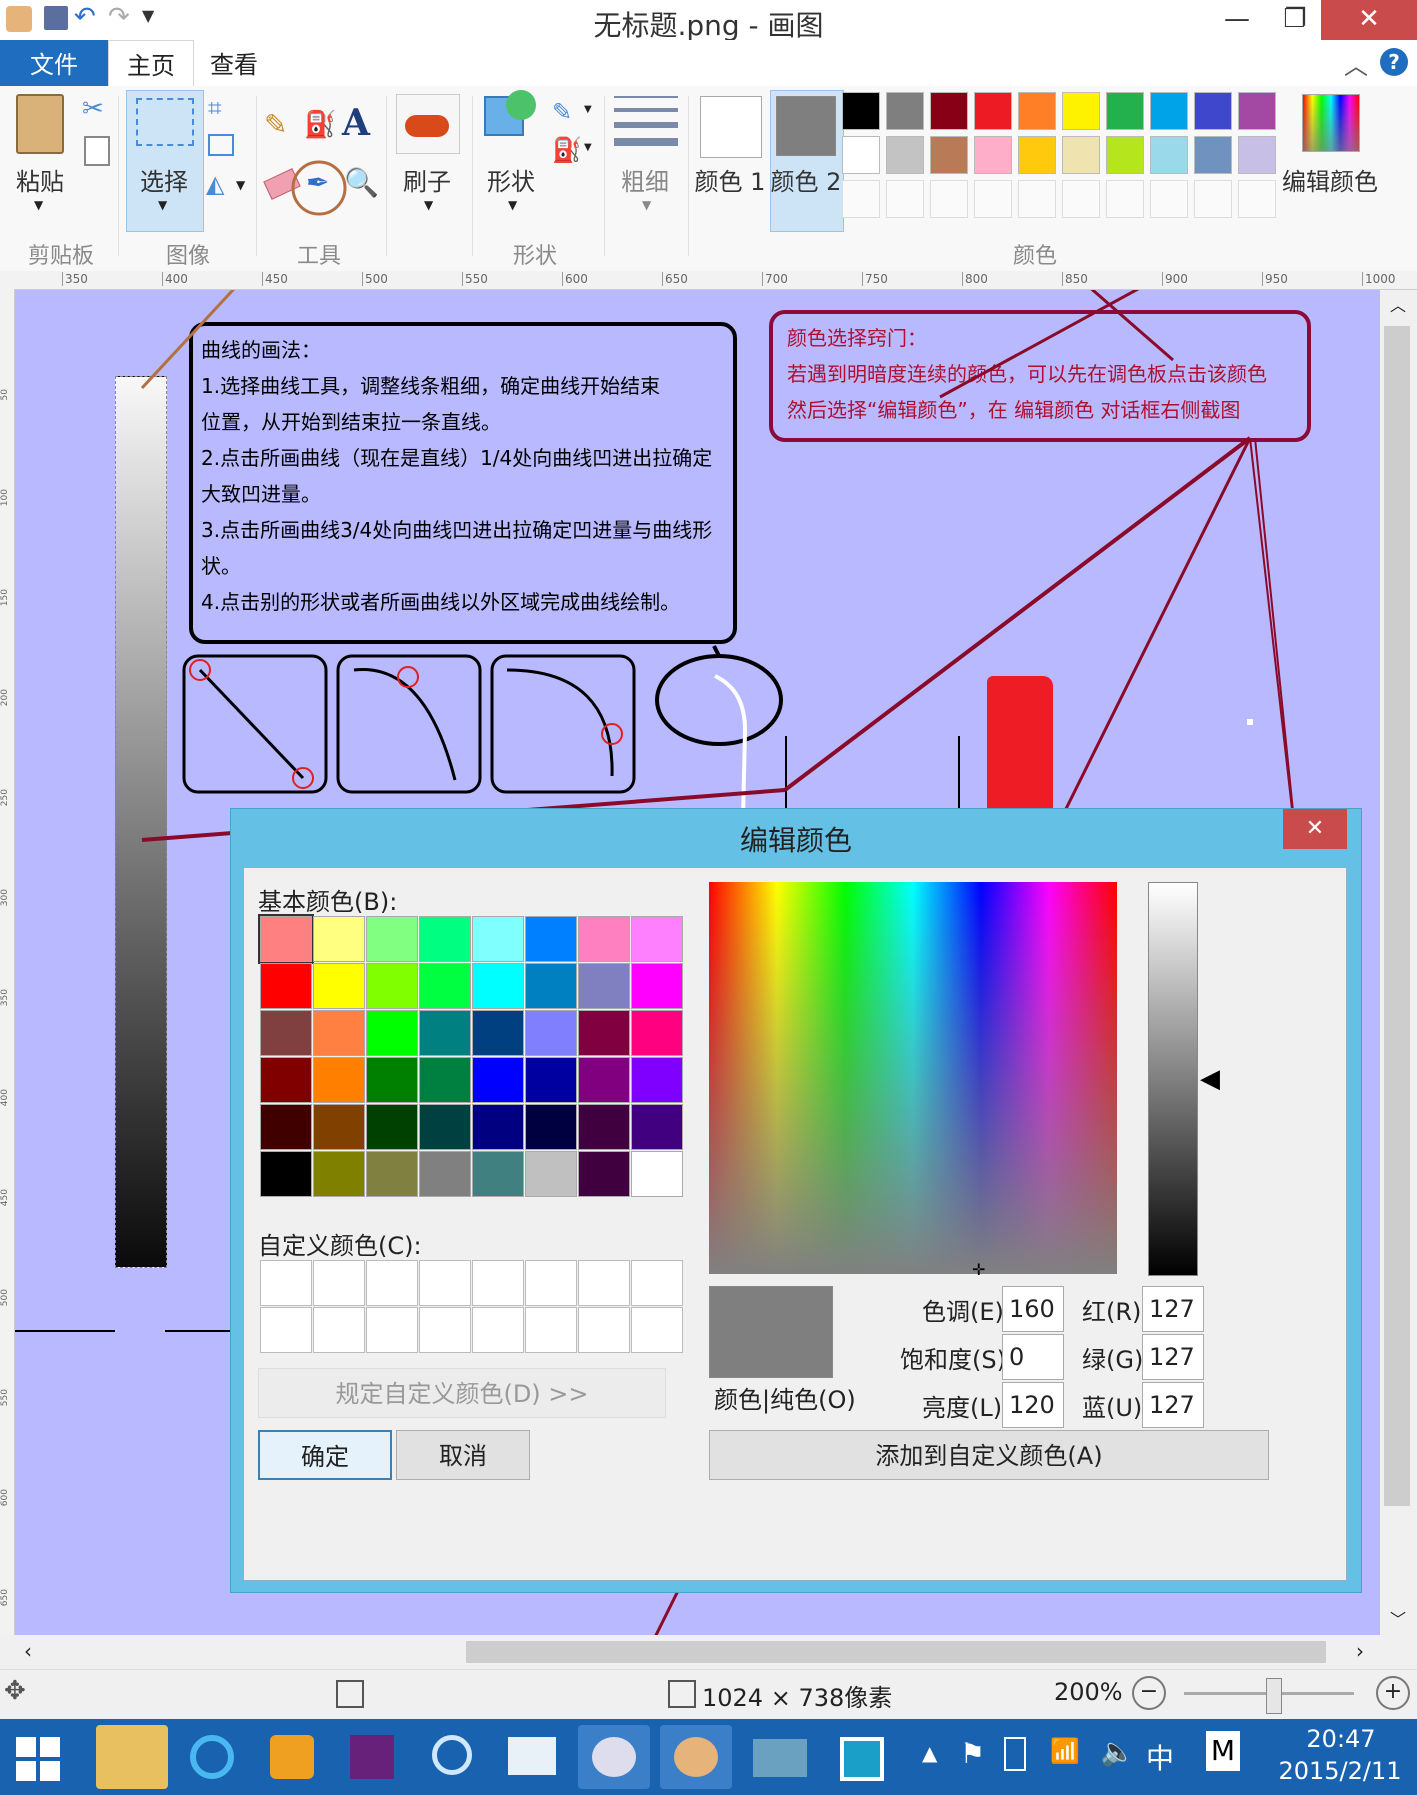 Image resolution: width=1417 pixels, height=1795 pixels. I want to click on paste-dropdown-icon: ▼, so click(38, 205).